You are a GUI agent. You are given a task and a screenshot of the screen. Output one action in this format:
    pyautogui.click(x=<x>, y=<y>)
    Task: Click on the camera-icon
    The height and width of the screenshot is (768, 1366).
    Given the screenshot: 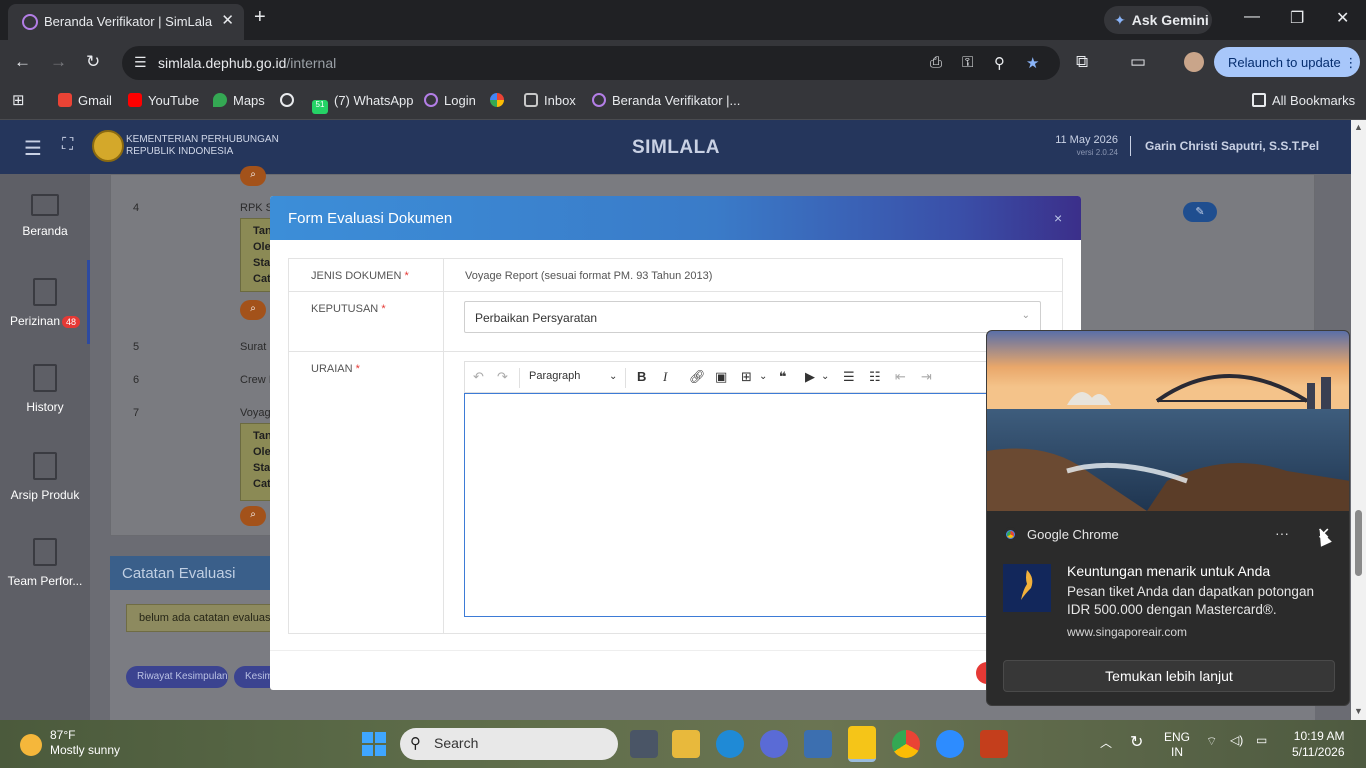 What is the action you would take?
    pyautogui.click(x=818, y=744)
    